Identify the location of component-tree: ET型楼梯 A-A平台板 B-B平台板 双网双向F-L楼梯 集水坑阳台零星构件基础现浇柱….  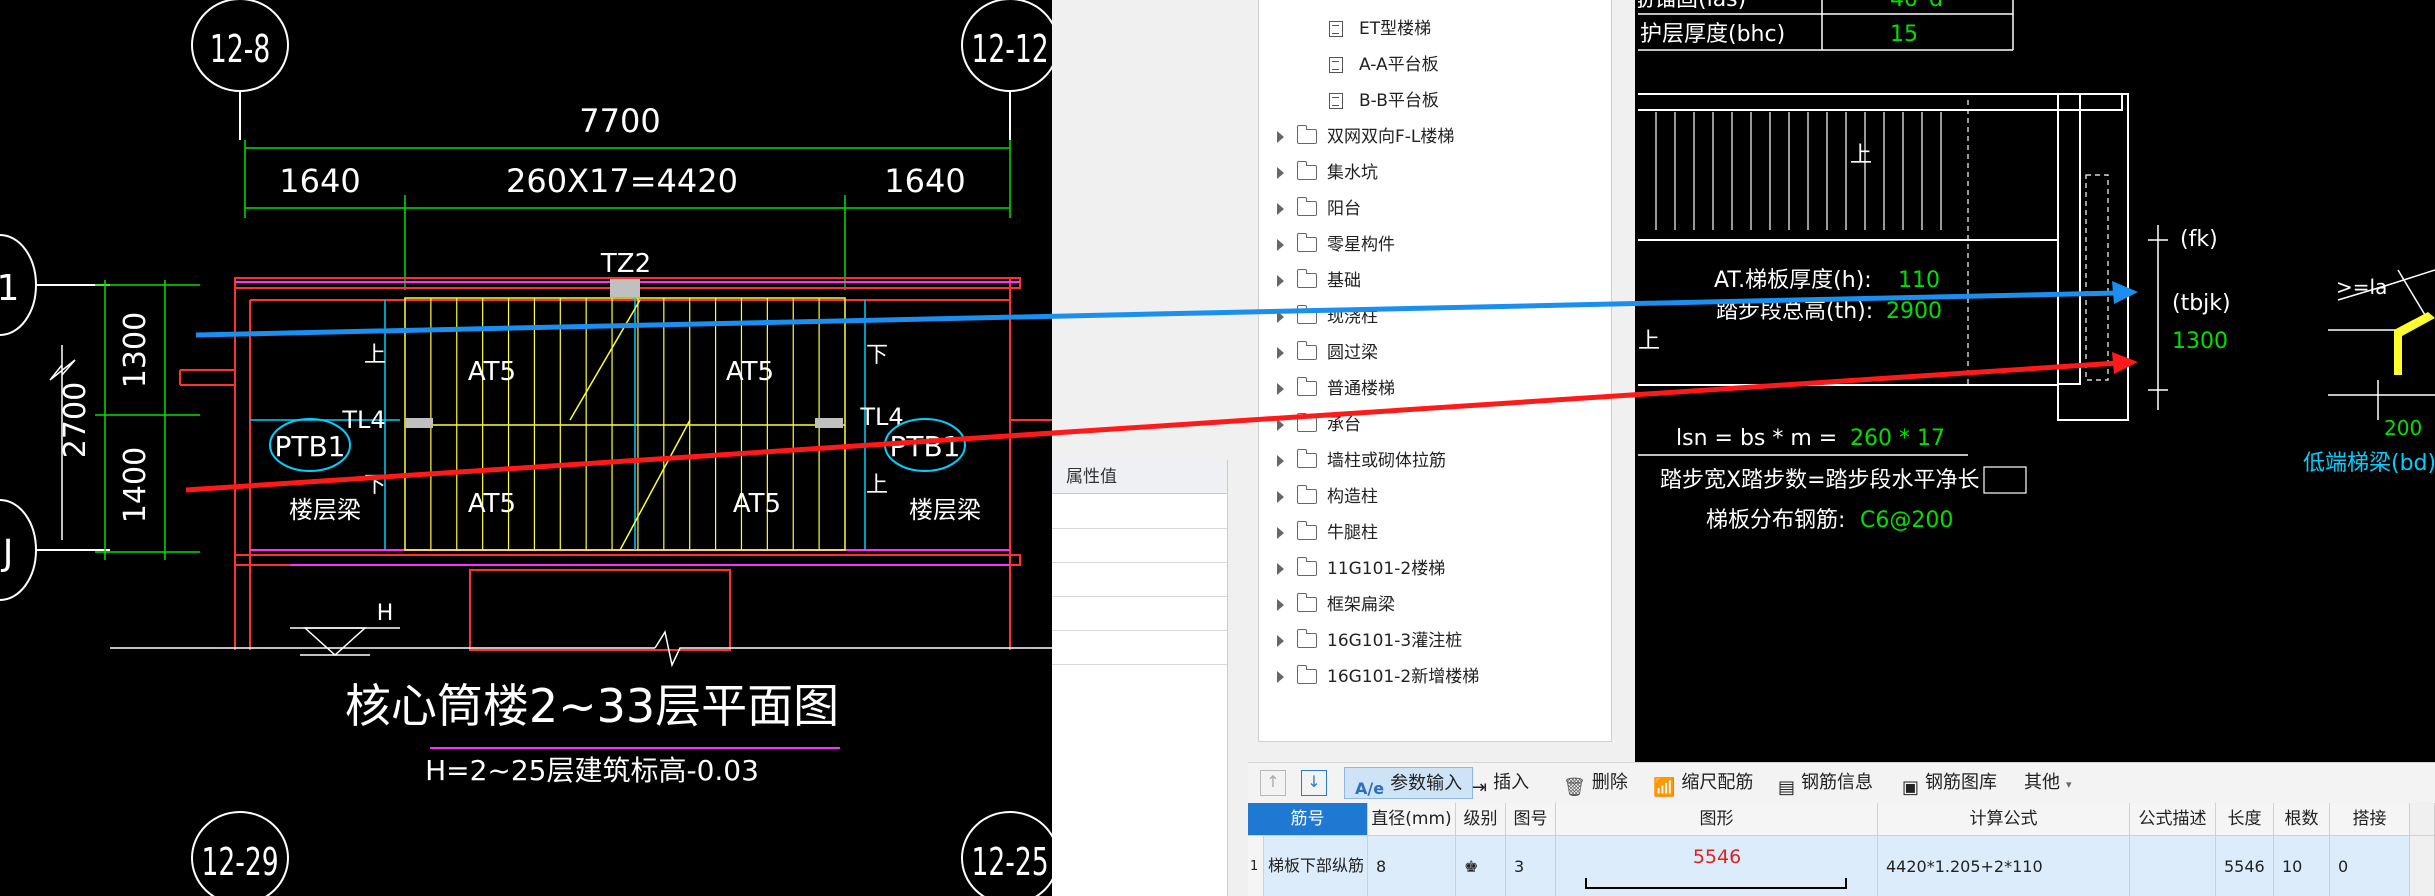
(1435, 371).